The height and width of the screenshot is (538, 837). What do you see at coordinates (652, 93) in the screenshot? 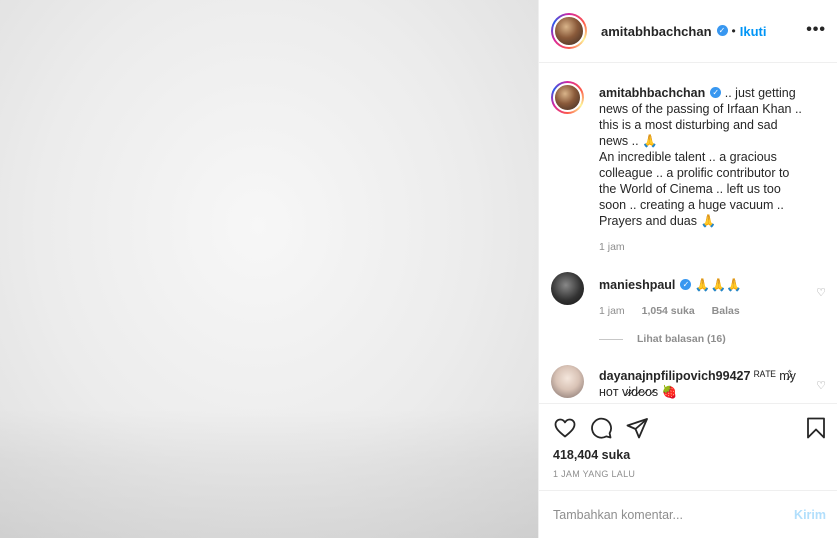
I see `caption-username: amitabhbachchan` at bounding box center [652, 93].